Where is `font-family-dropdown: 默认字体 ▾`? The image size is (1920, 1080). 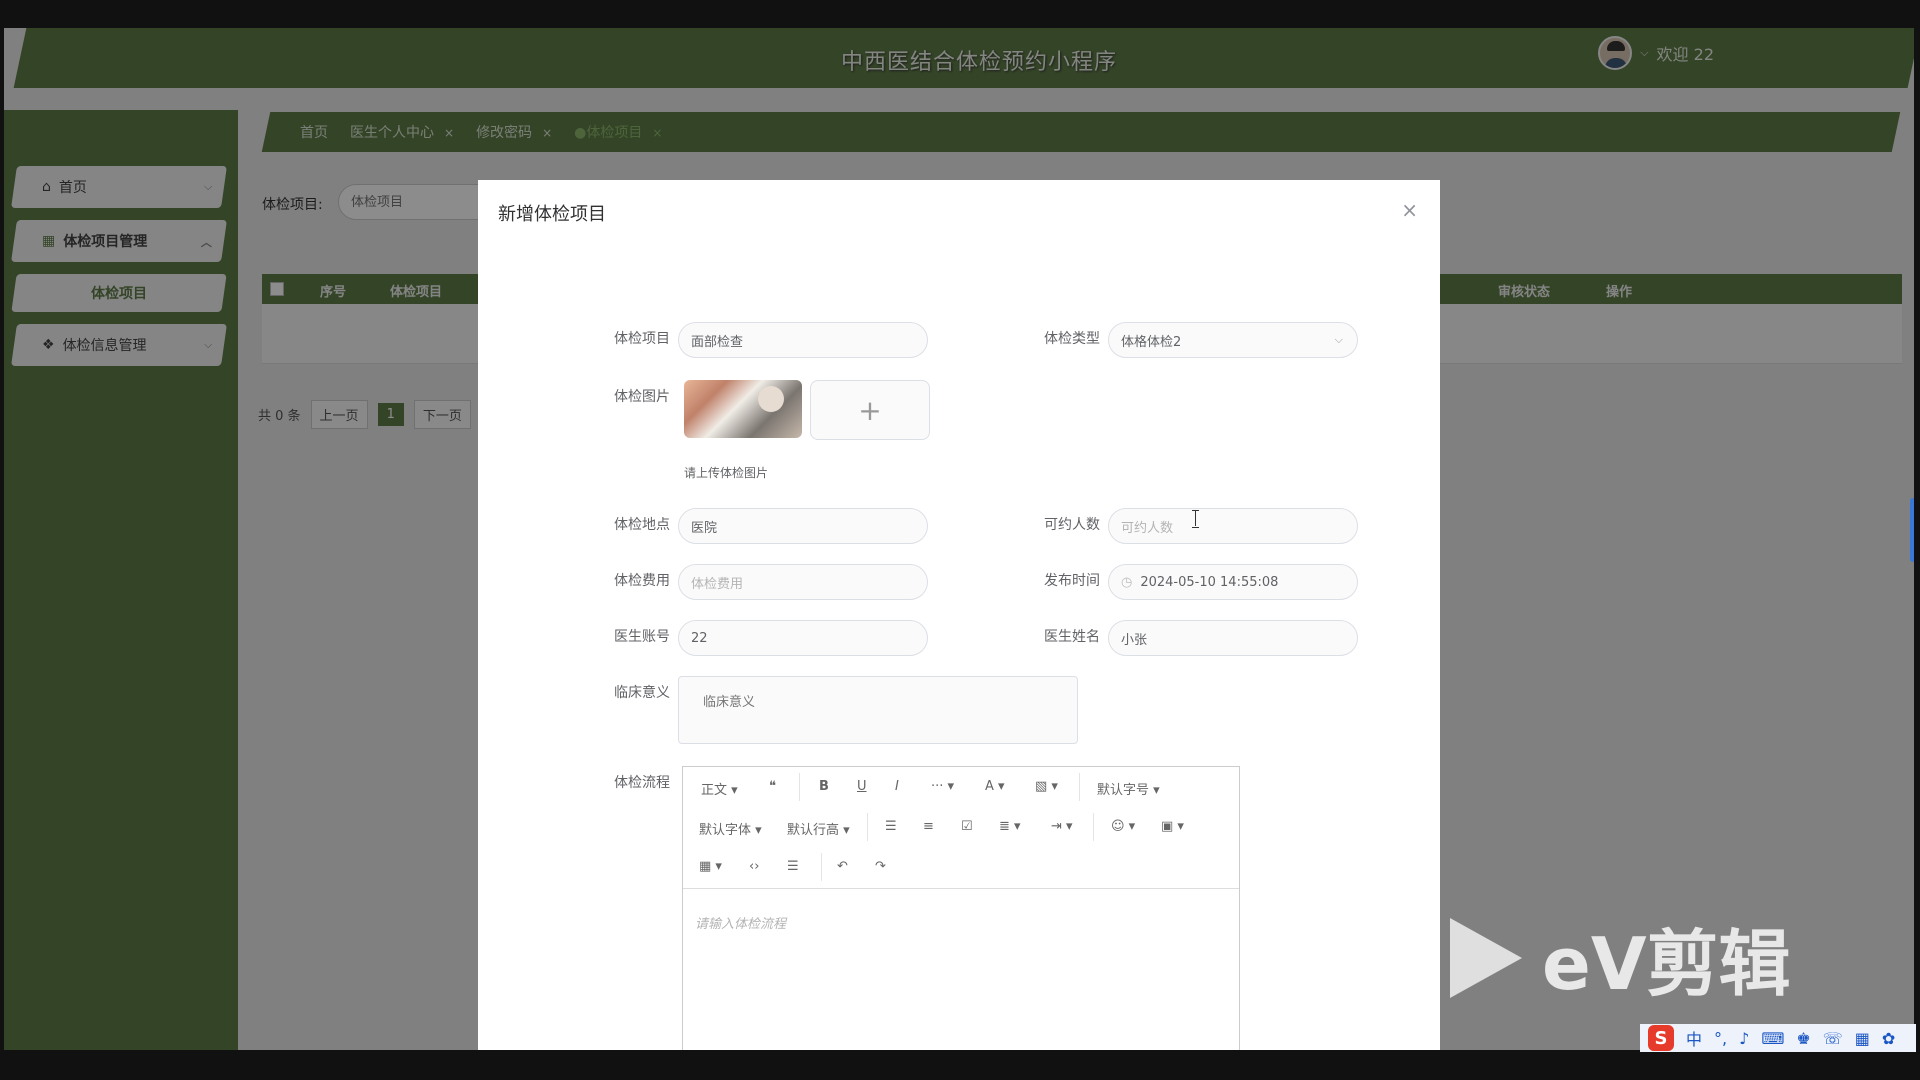 font-family-dropdown: 默认字体 ▾ is located at coordinates (730, 828).